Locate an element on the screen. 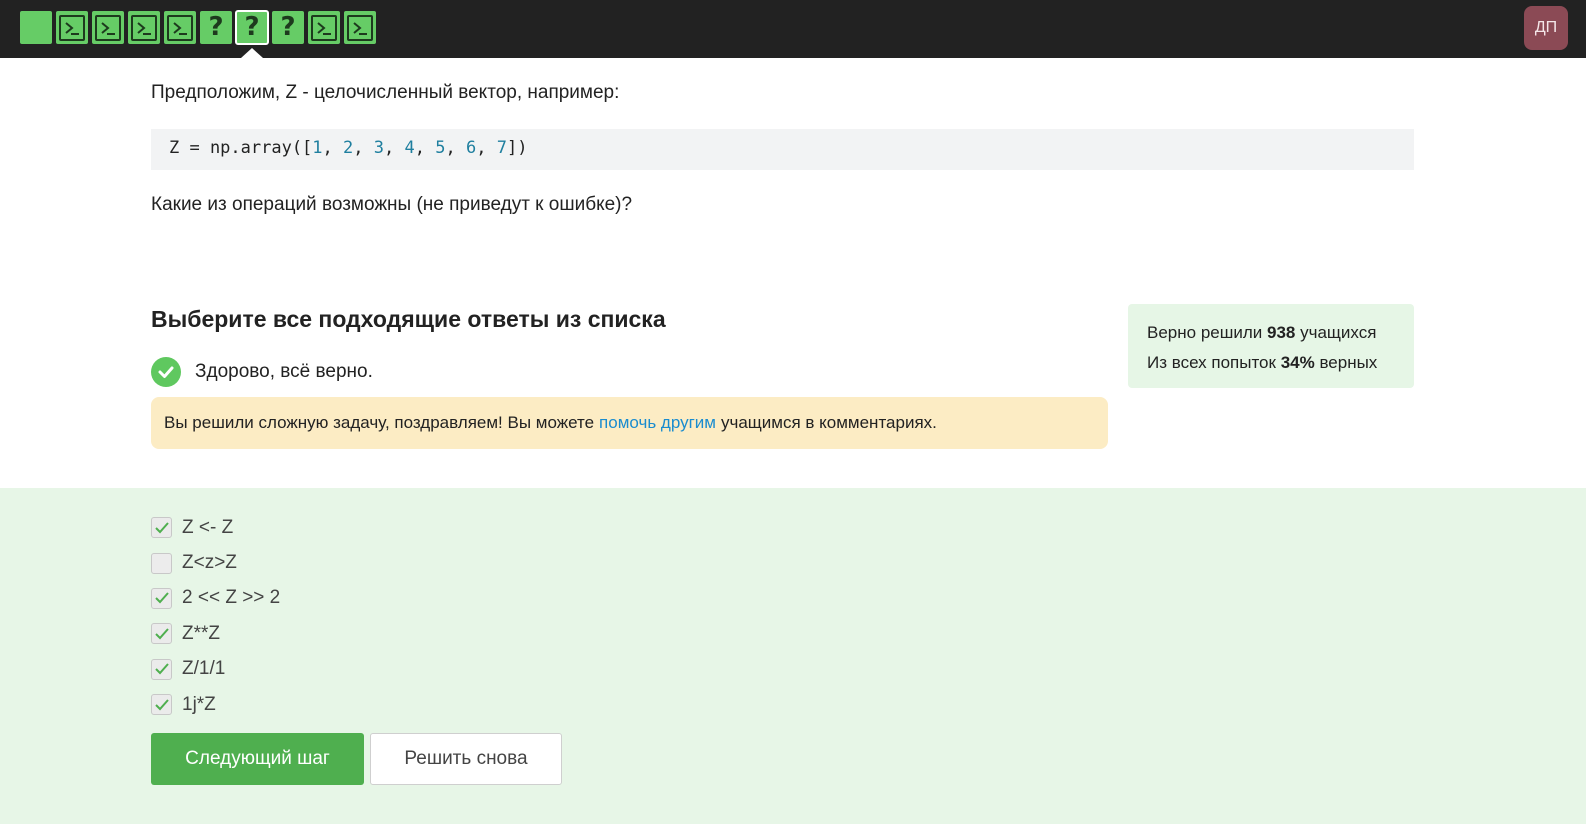 The height and width of the screenshot is (824, 1586). step-8: ? is located at coordinates (288, 27).